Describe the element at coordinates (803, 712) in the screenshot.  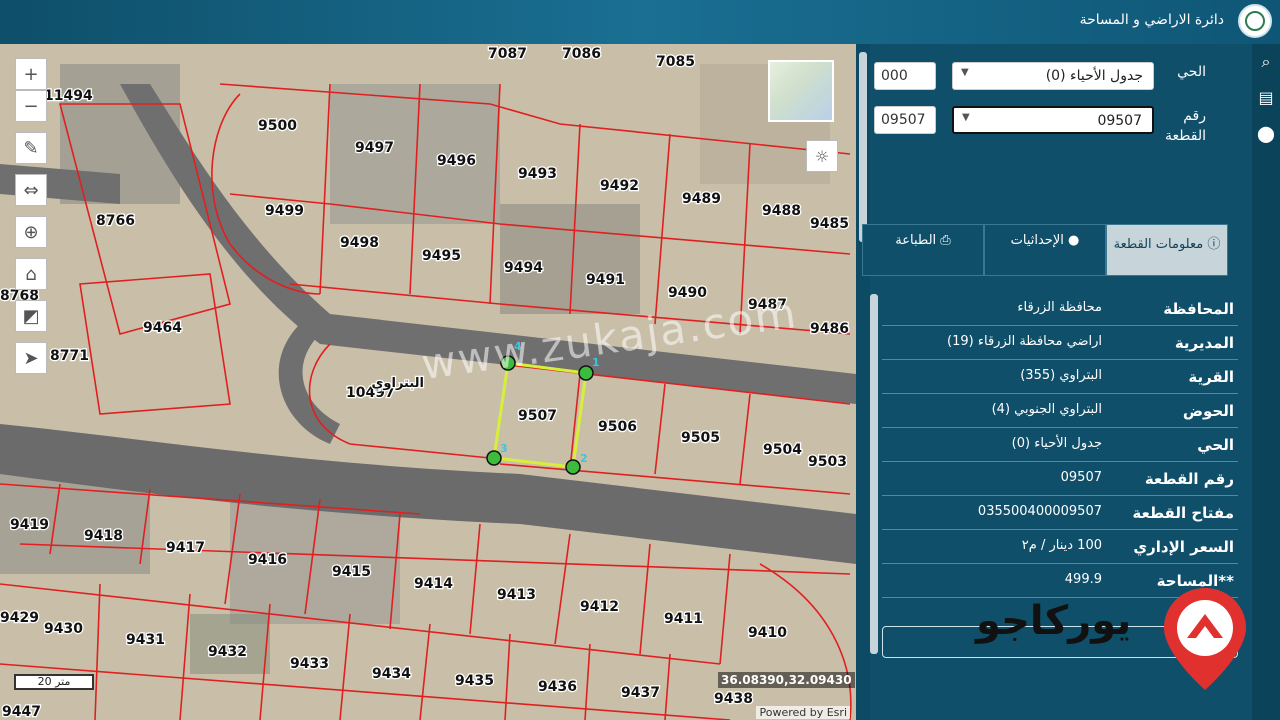
I see `esri-attribution: Powered by Esri` at that location.